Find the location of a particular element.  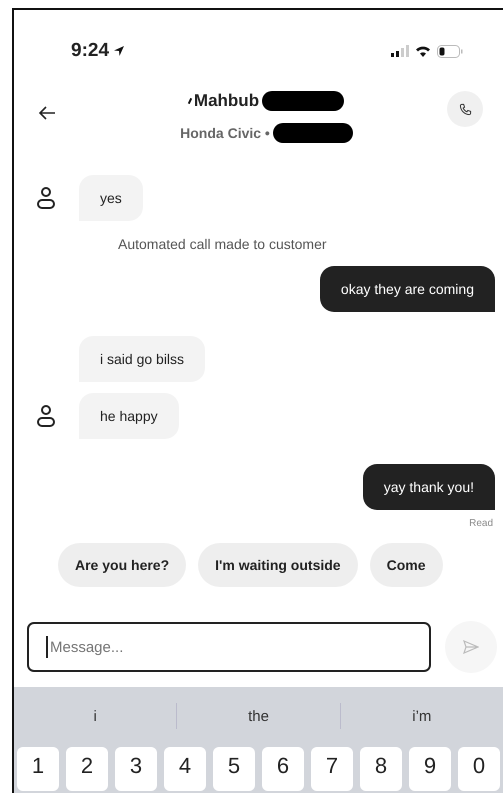

message-bubble: yes is located at coordinates (111, 198).